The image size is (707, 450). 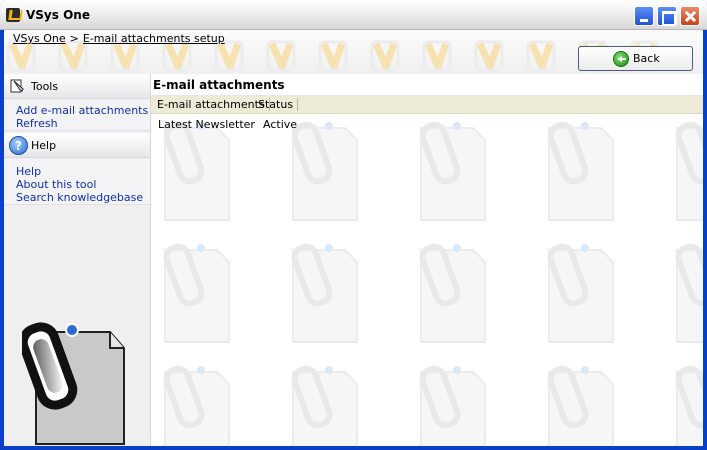 What do you see at coordinates (58, 15) in the screenshot?
I see `window-title: VSys One` at bounding box center [58, 15].